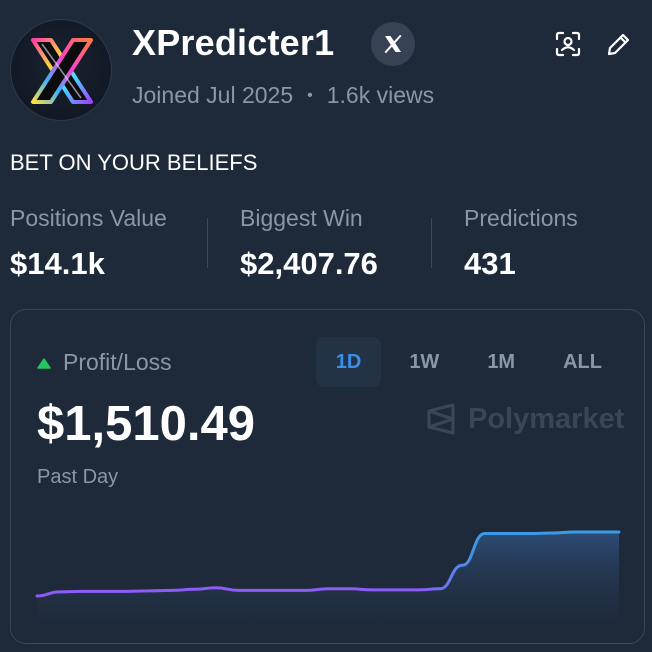  What do you see at coordinates (57, 263) in the screenshot?
I see `stat-value: $14.1k` at bounding box center [57, 263].